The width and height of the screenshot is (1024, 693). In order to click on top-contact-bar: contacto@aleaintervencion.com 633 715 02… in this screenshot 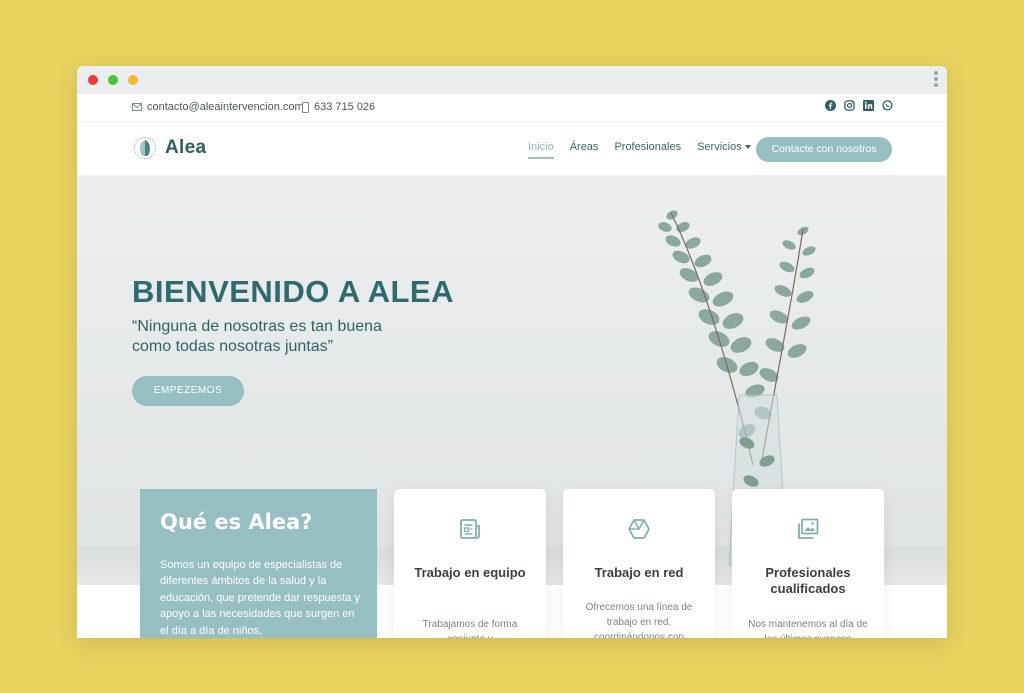, I will do `click(512, 108)`.